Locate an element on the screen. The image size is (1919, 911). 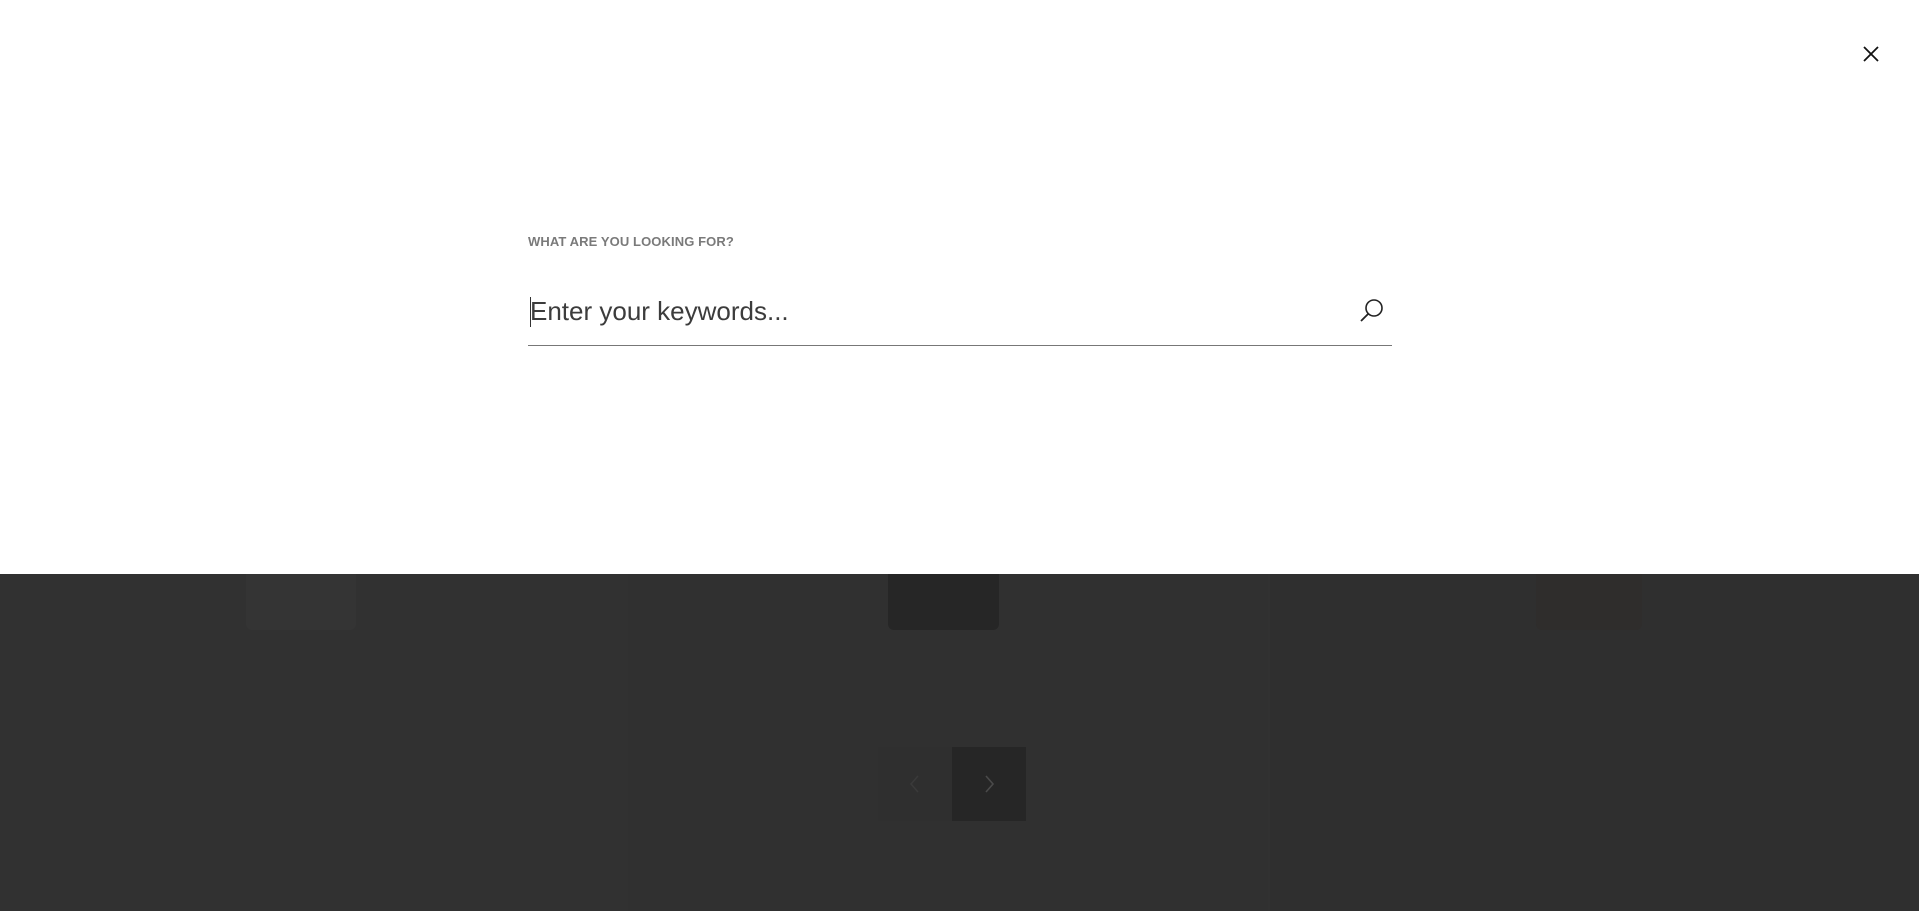
carousel-next-button is located at coordinates (989, 784).